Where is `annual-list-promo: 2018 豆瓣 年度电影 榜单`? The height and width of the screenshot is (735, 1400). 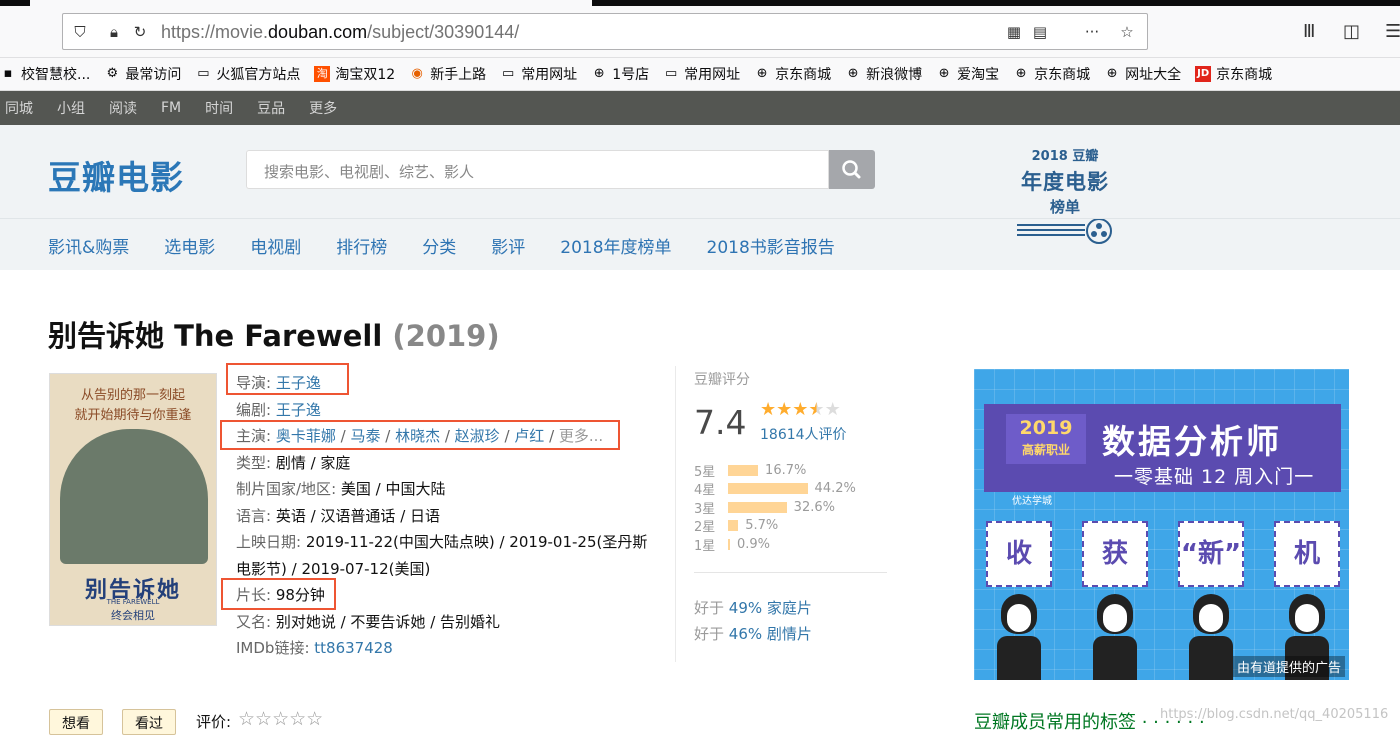
annual-list-promo: 2018 豆瓣 年度电影 榜单 is located at coordinates (1065, 198).